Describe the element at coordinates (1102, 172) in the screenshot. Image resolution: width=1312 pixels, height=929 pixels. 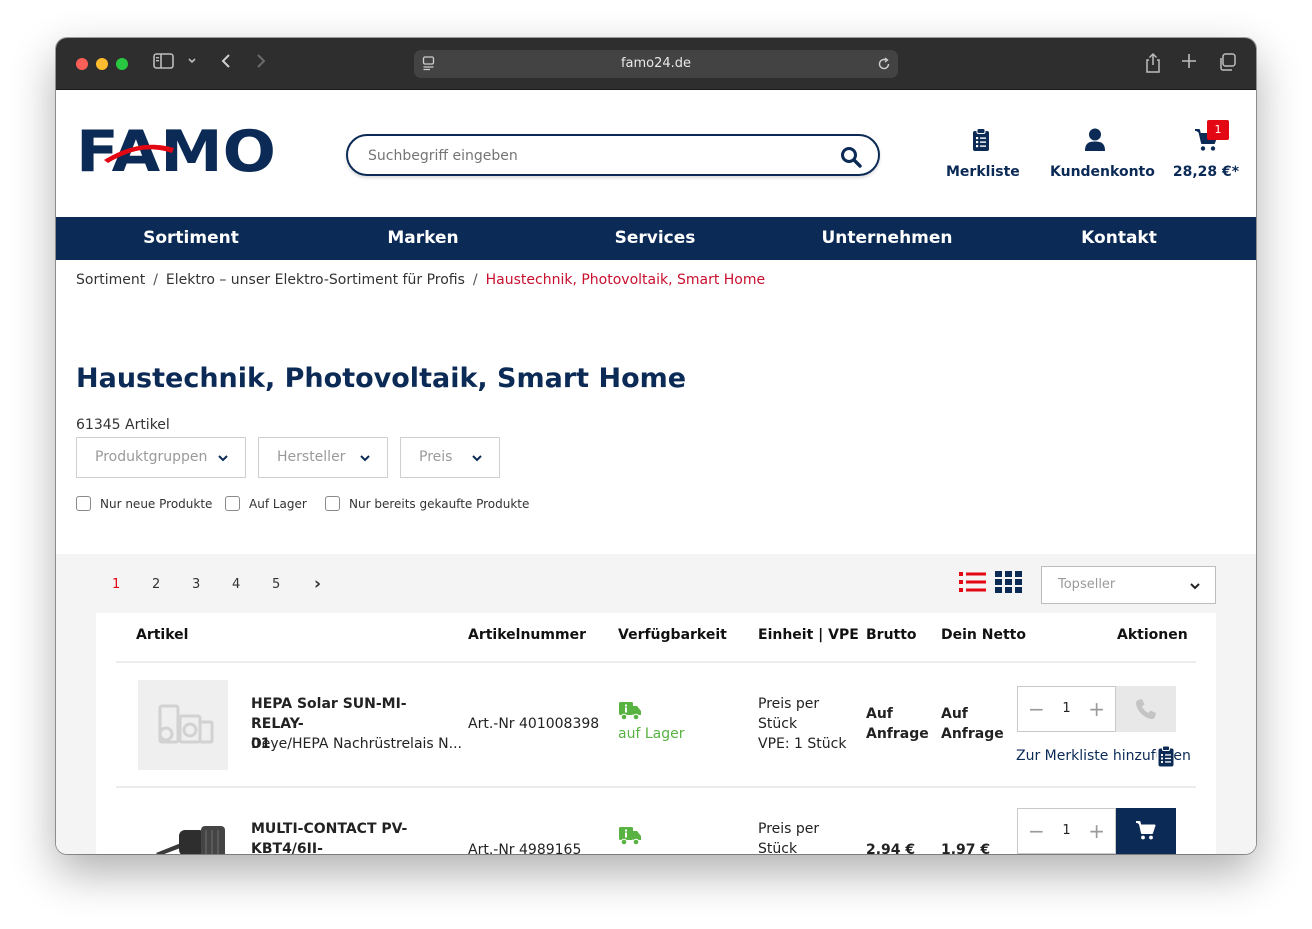
I see `kundenkonto-label: Kundenkonto` at that location.